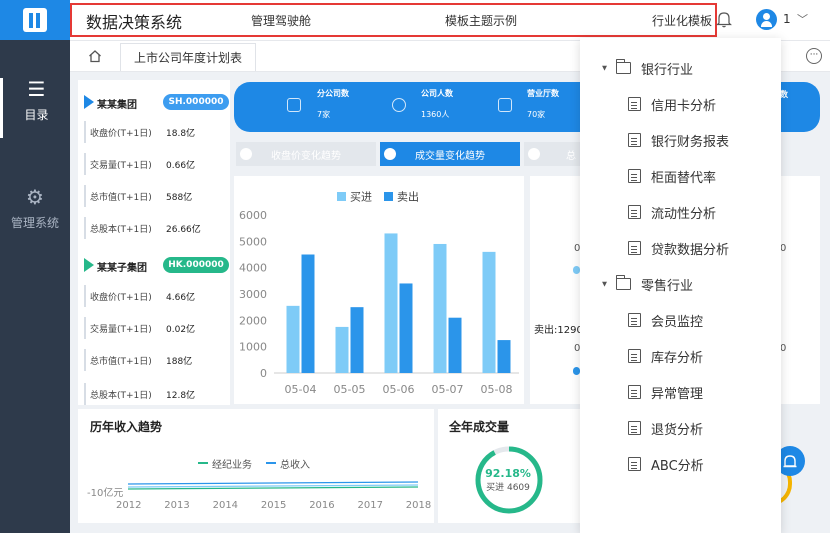 The width and height of the screenshot is (830, 533). What do you see at coordinates (253, 347) in the screenshot?
I see `y-tick-label: 1000` at bounding box center [253, 347].